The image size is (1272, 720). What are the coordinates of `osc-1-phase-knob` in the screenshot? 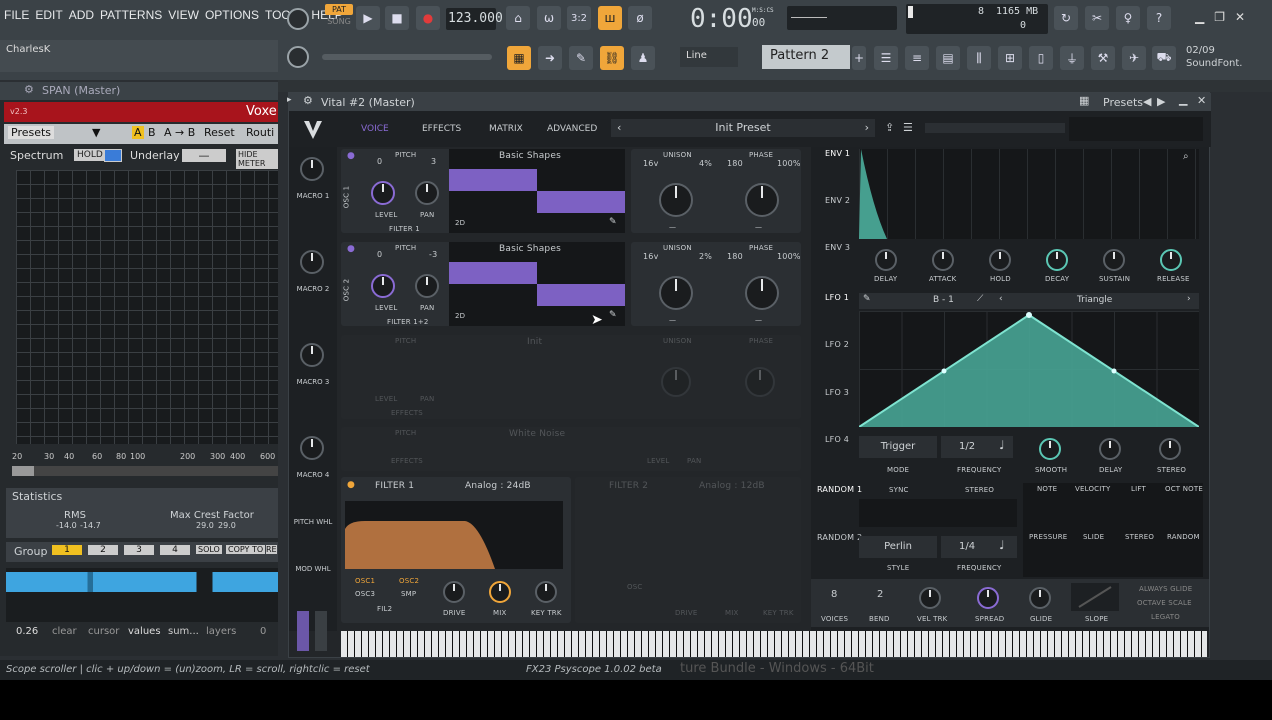 It's located at (762, 200).